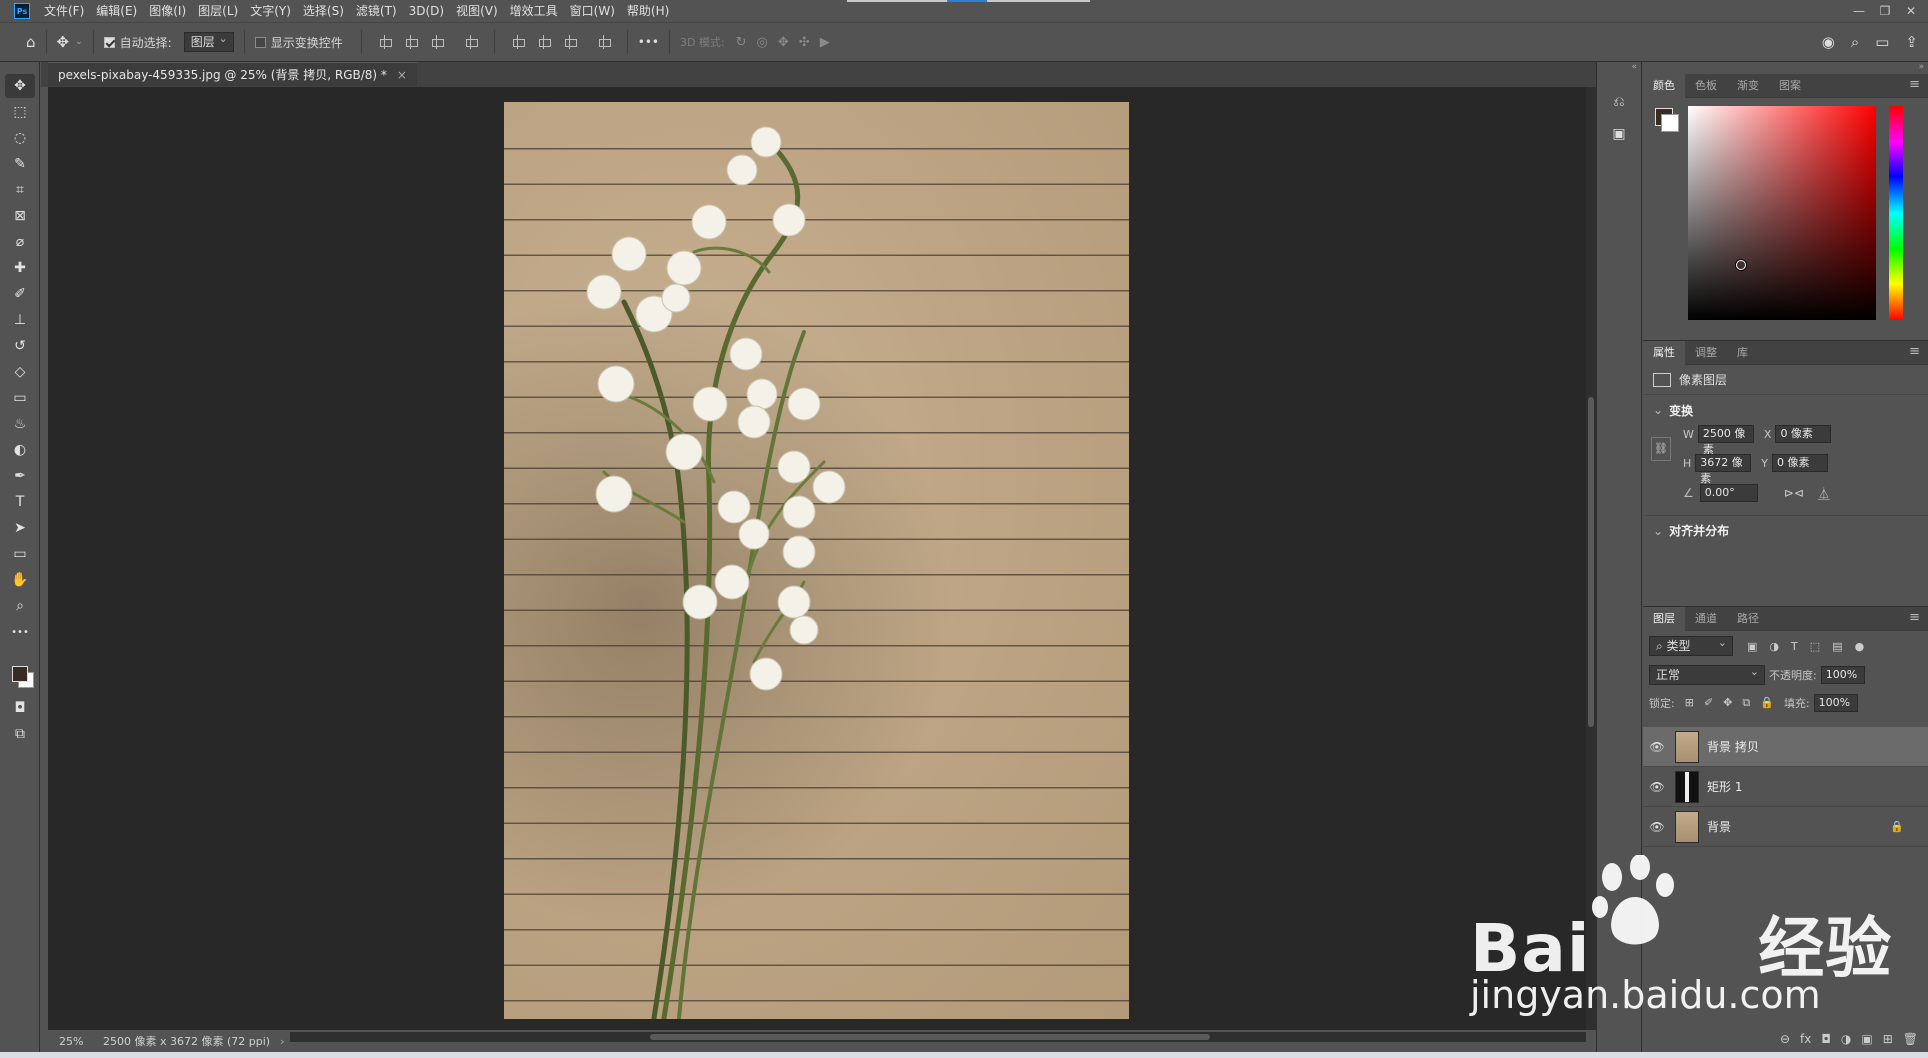 The image size is (1928, 1058). I want to click on hand-tool-icon: ✋, so click(20, 580).